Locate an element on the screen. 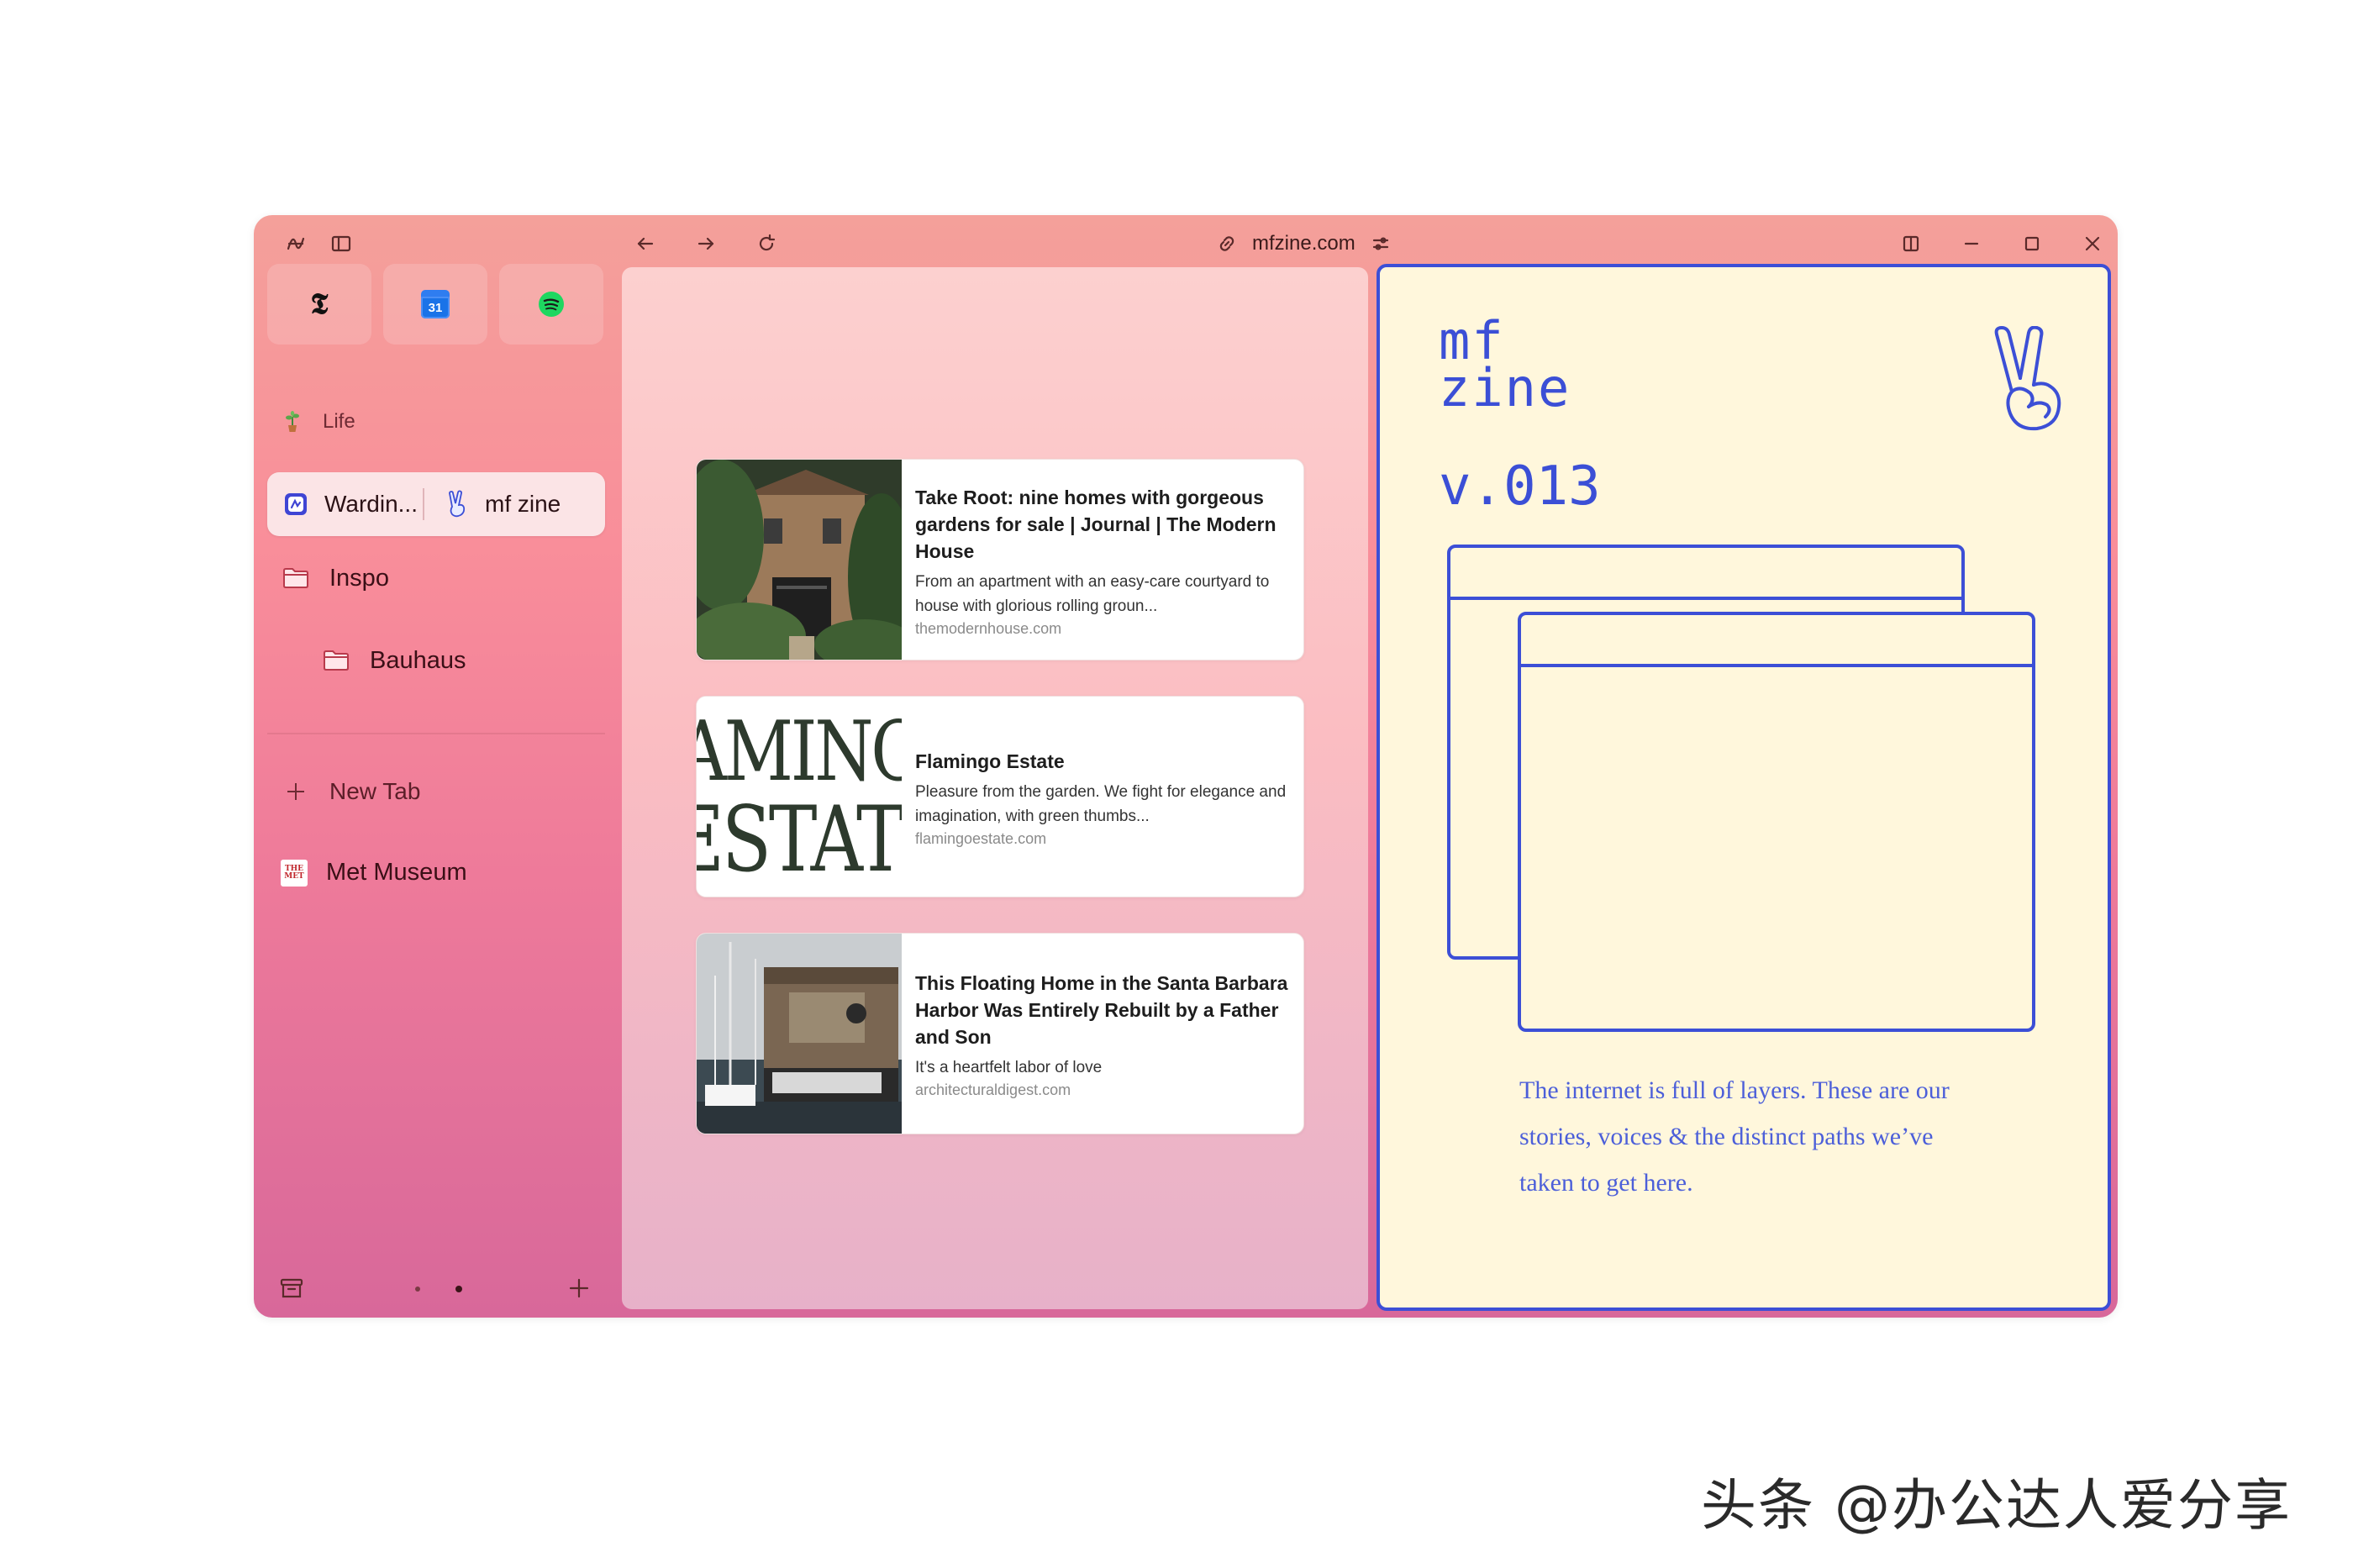 This screenshot has height=1568, width=2353. pinned-tab-calendar: 31 is located at coordinates (435, 304).